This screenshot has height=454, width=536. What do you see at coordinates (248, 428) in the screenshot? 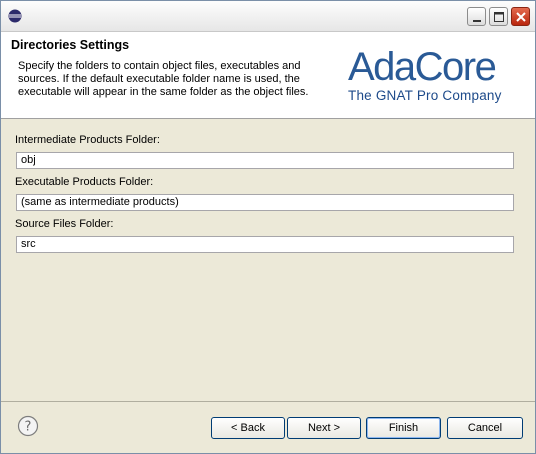
I see `back-button: < Back` at bounding box center [248, 428].